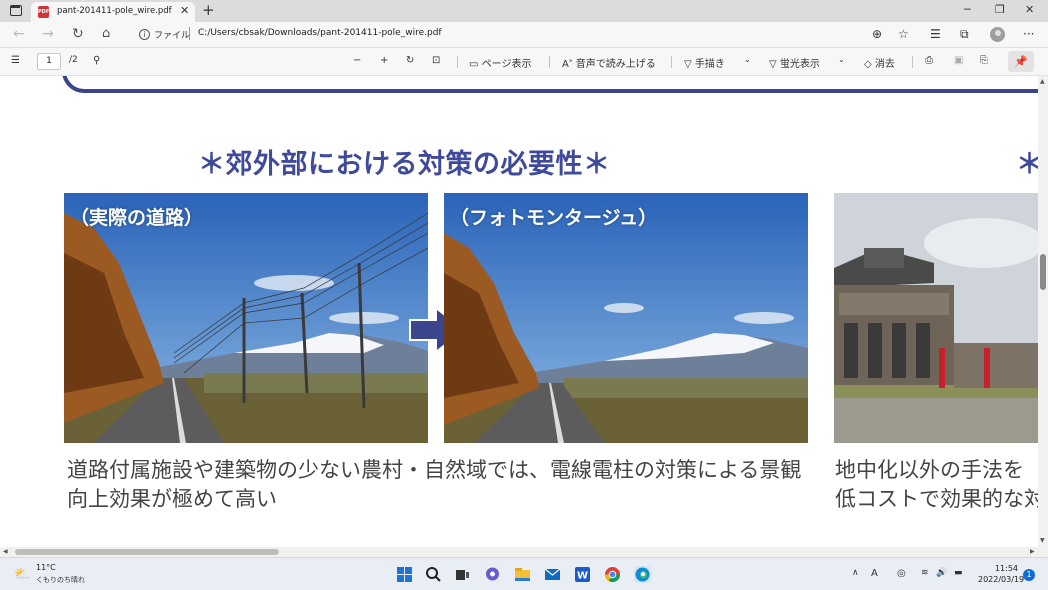 The image size is (1048, 590). What do you see at coordinates (774, 64) in the screenshot?
I see `highlight-icon: ▽` at bounding box center [774, 64].